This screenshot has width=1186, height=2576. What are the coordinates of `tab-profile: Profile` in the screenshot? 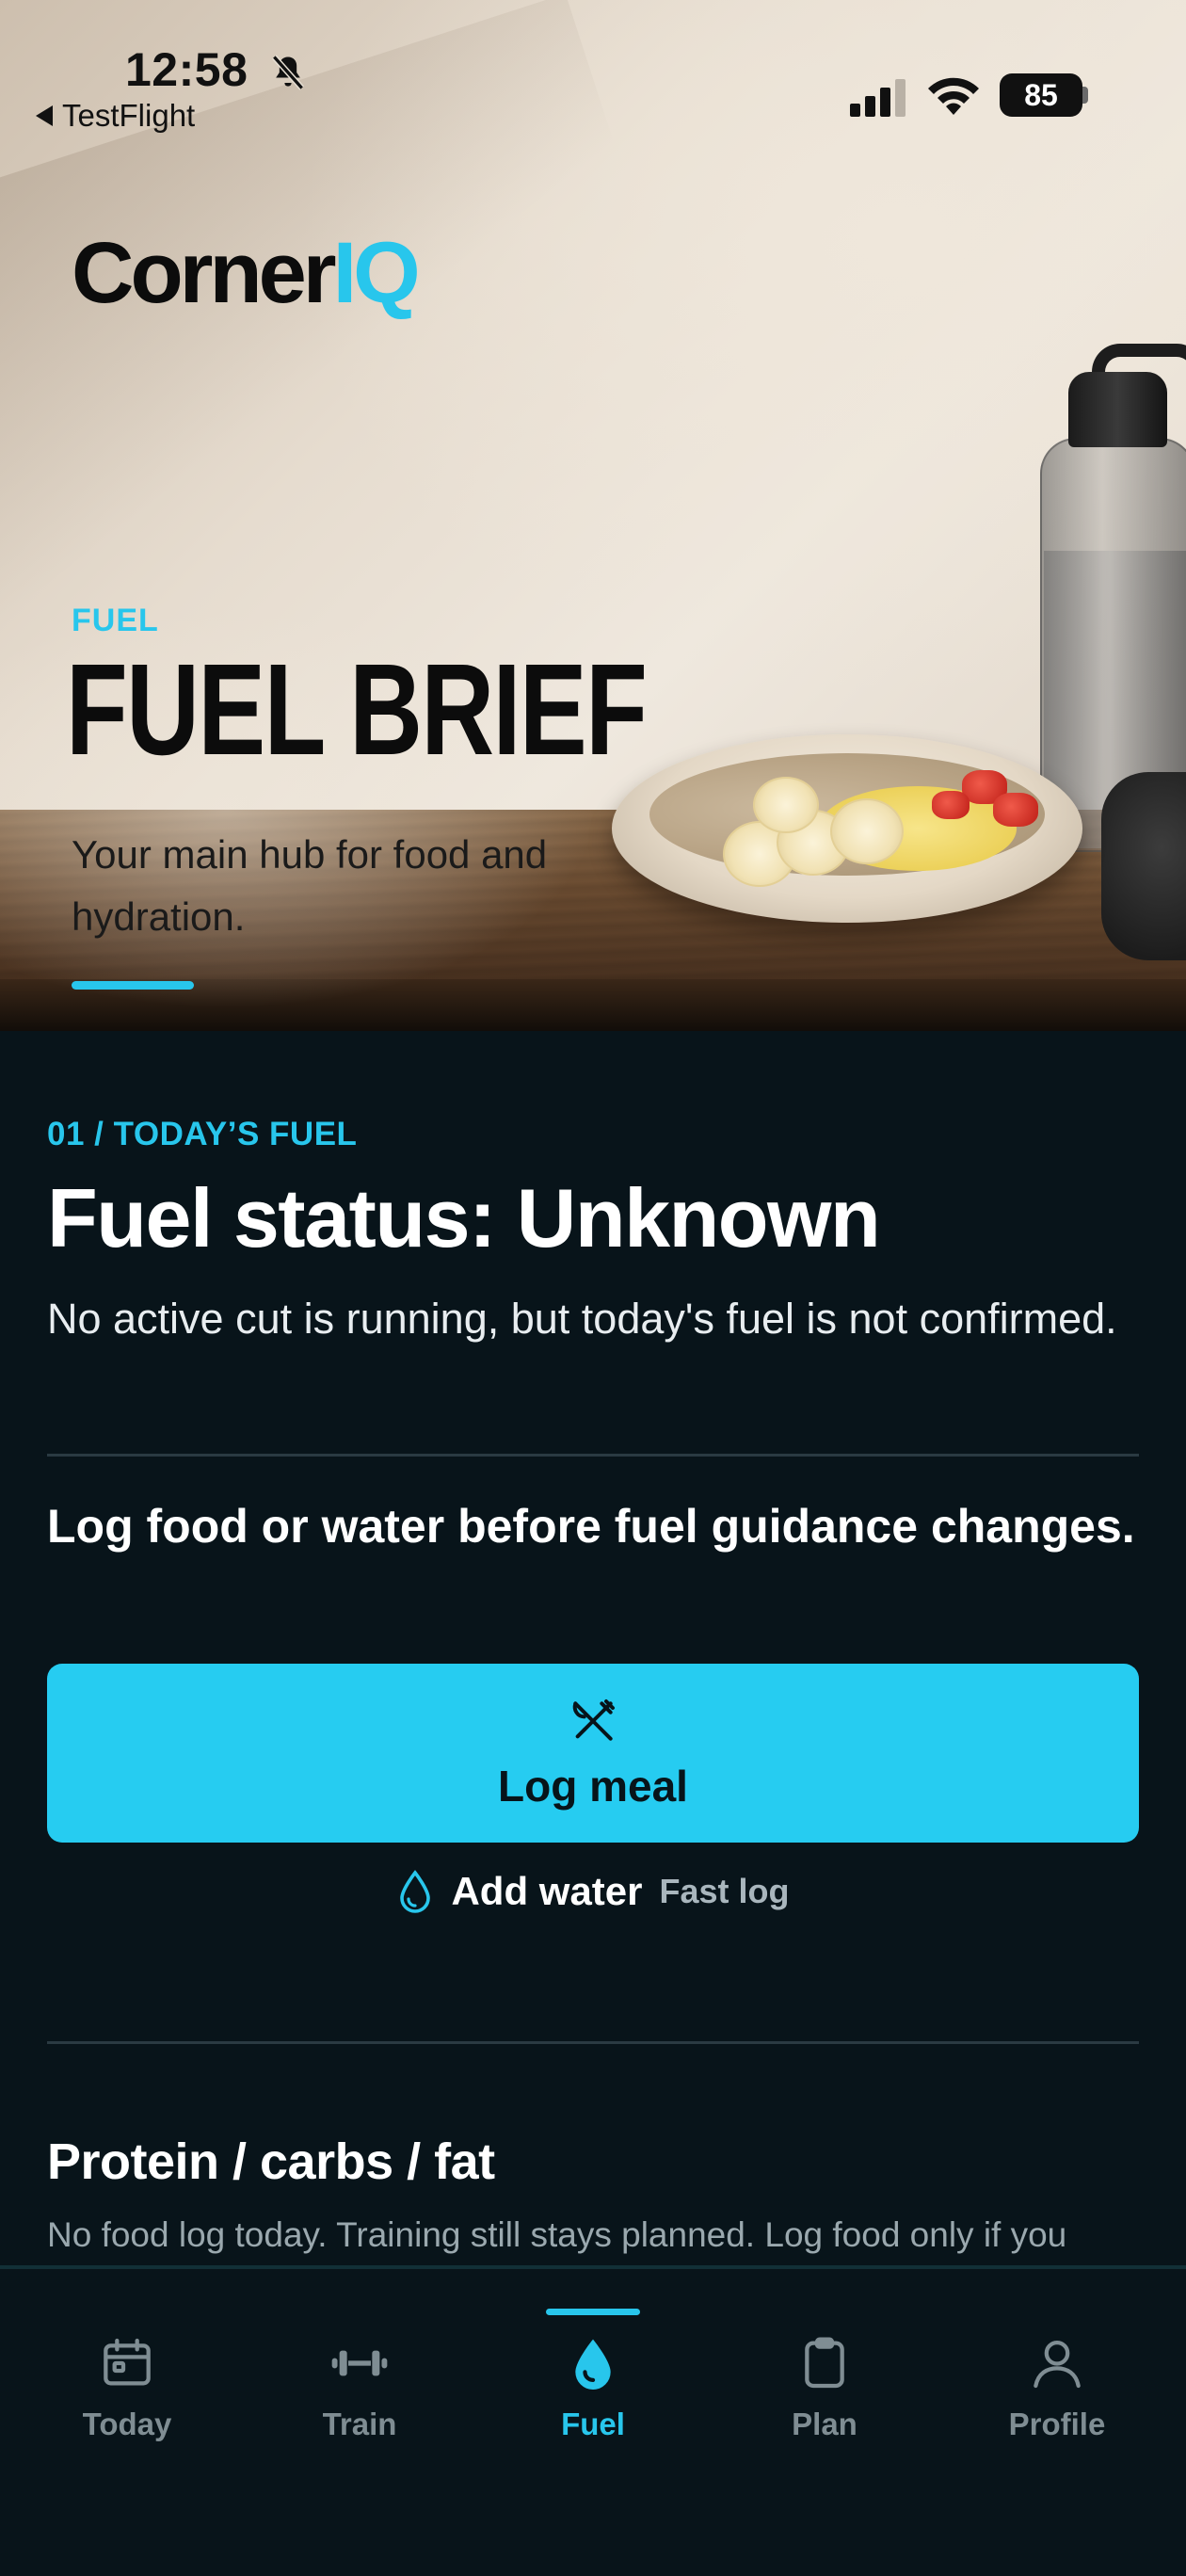 It's located at (1057, 2363).